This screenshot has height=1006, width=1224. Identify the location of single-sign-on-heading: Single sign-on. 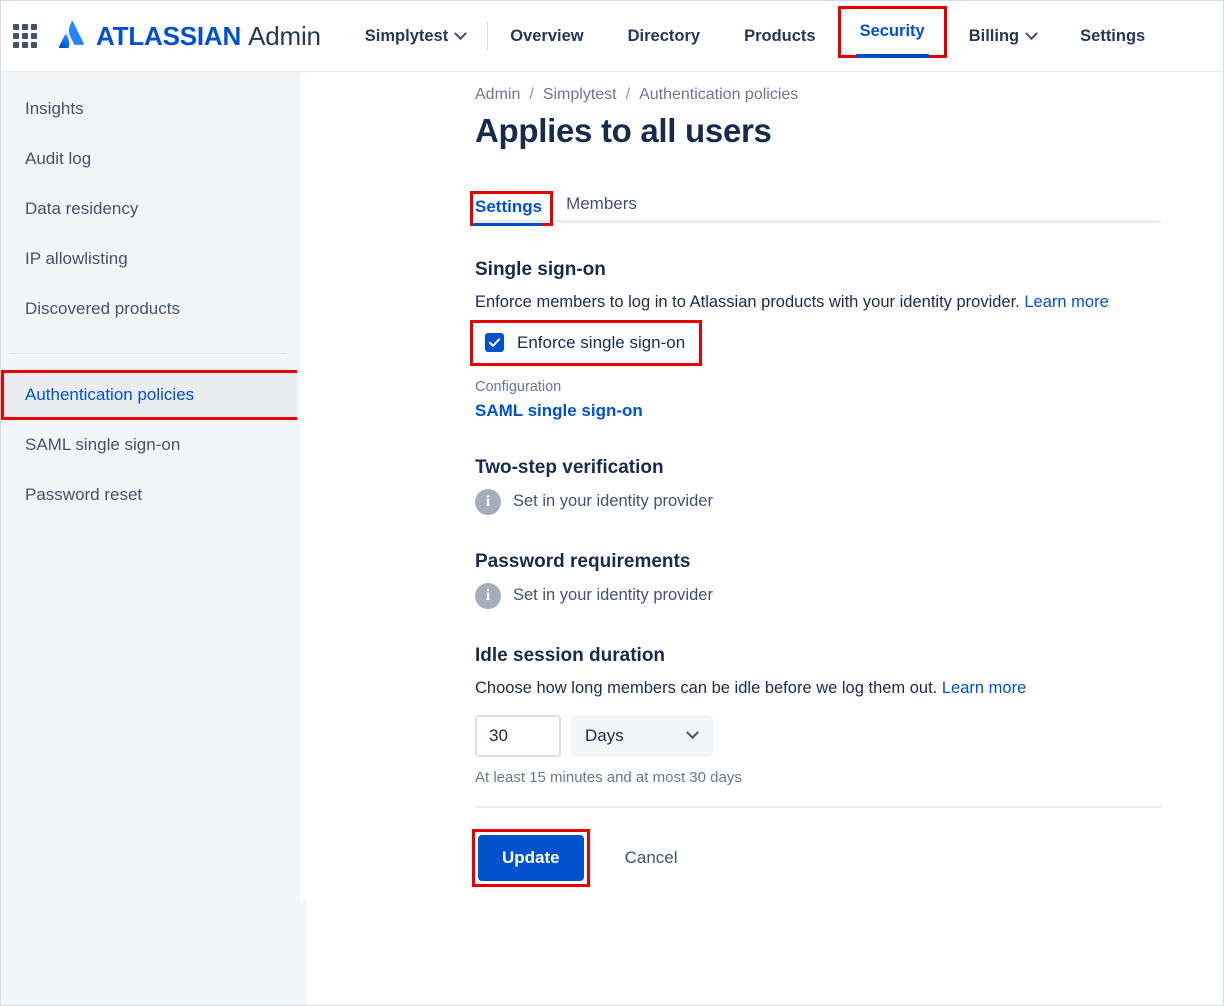
(540, 269).